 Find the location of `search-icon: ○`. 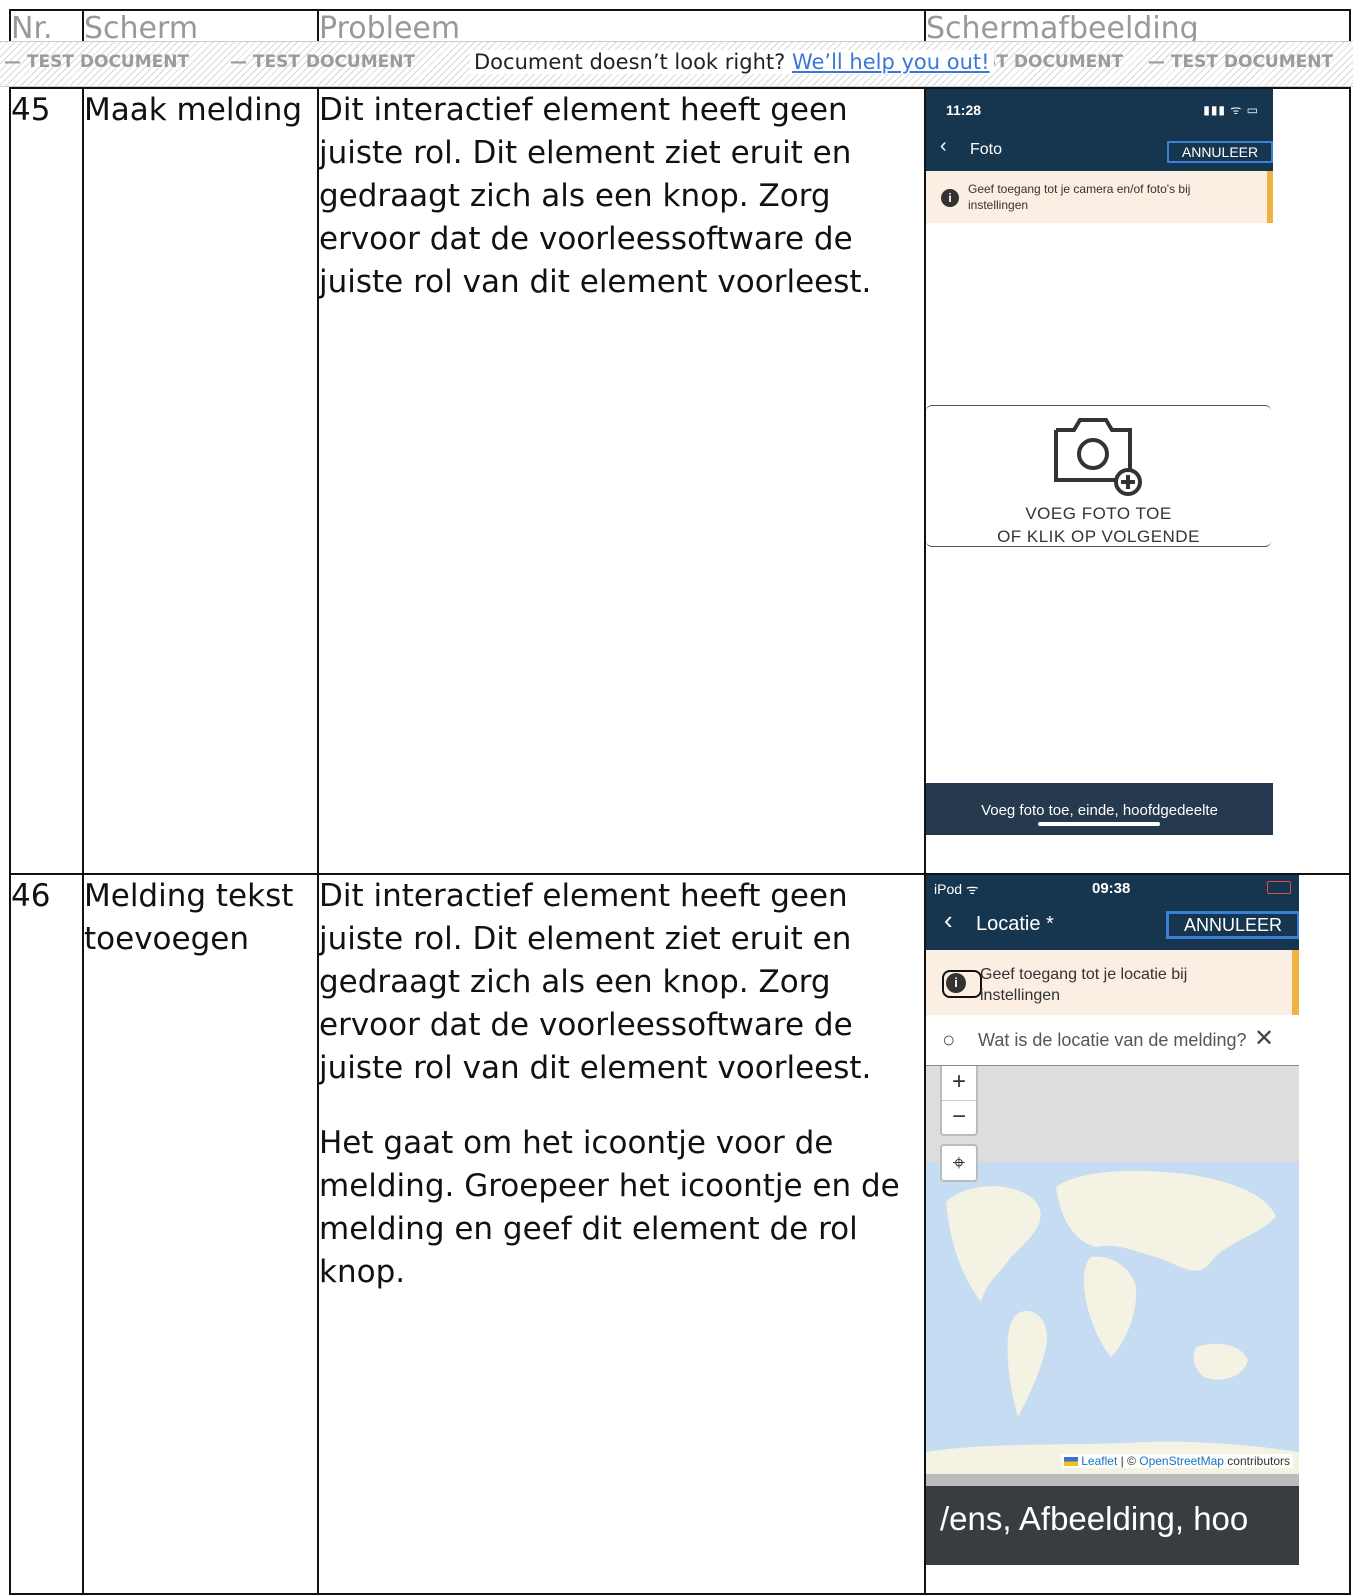

search-icon: ○ is located at coordinates (949, 1039).